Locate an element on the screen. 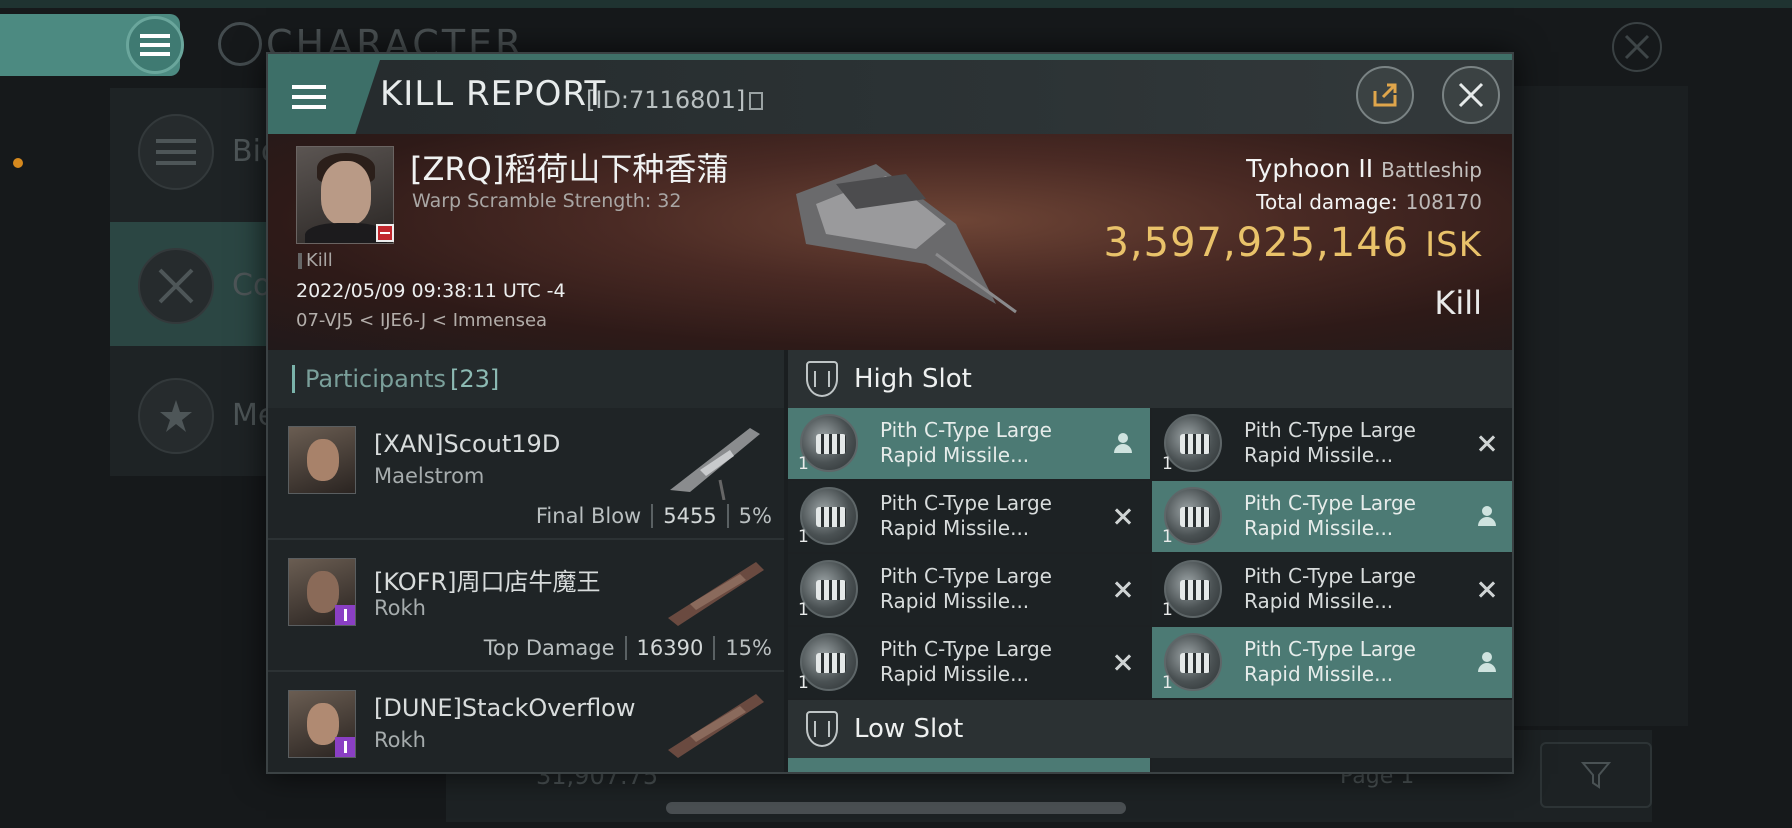 The width and height of the screenshot is (1792, 828). background-close-button is located at coordinates (1637, 47).